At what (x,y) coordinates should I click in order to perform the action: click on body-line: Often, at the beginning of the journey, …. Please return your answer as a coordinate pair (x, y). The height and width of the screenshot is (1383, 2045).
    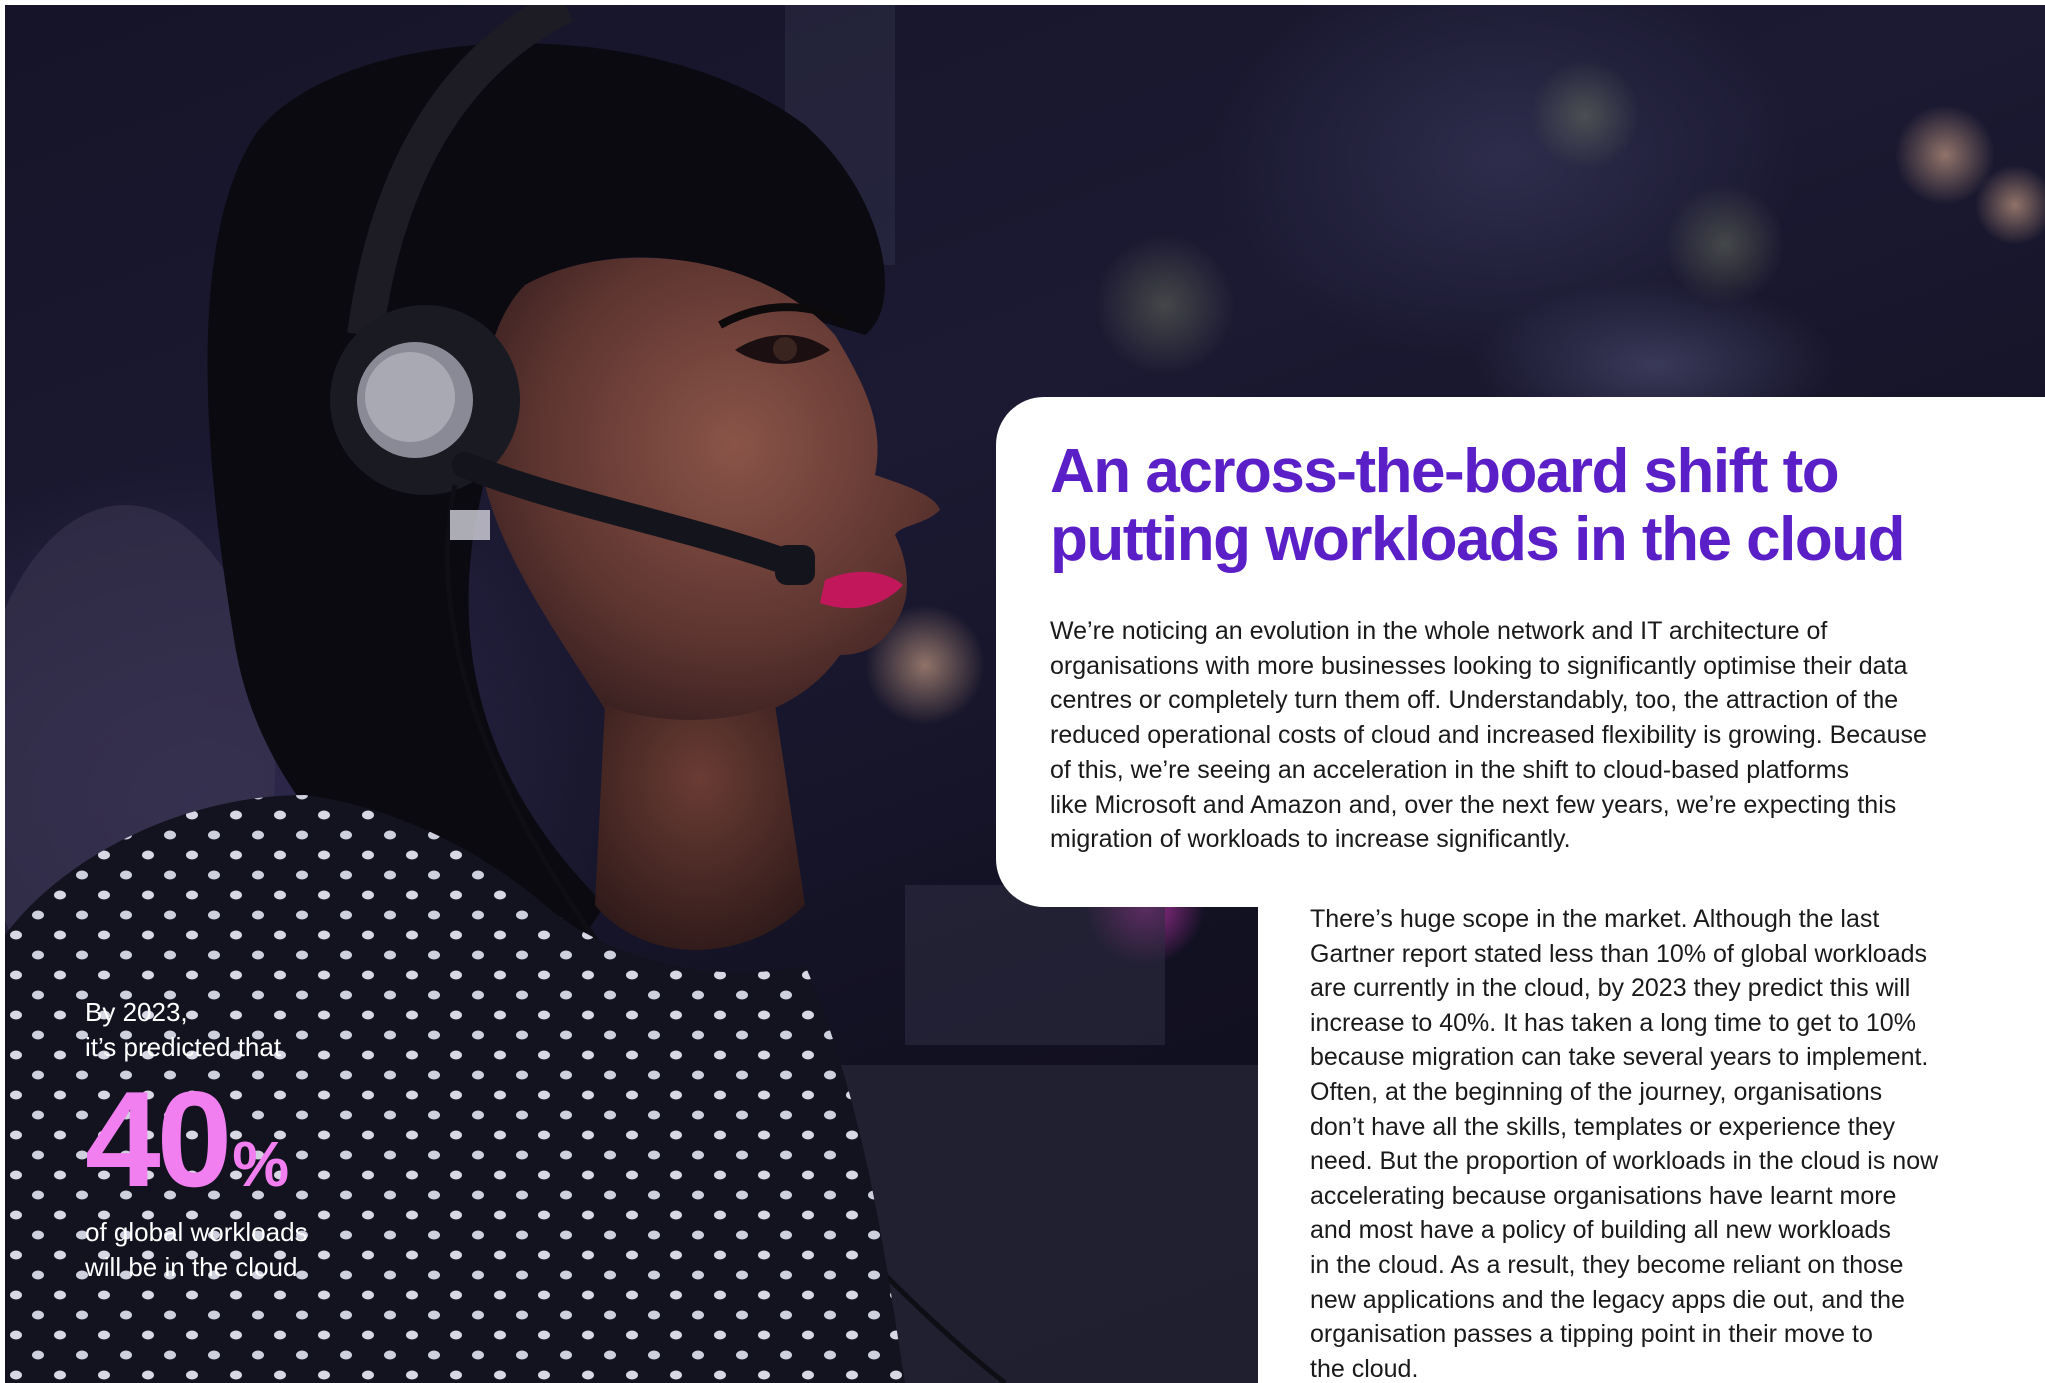
    Looking at the image, I should click on (1596, 1091).